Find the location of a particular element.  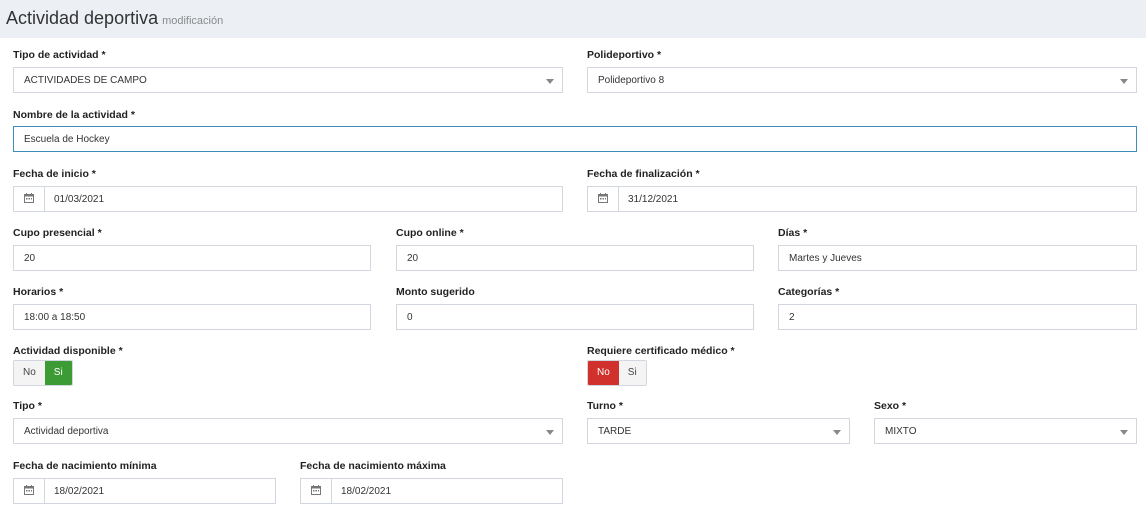

nombre-label: Nombre de la actividad * is located at coordinates (74, 115).